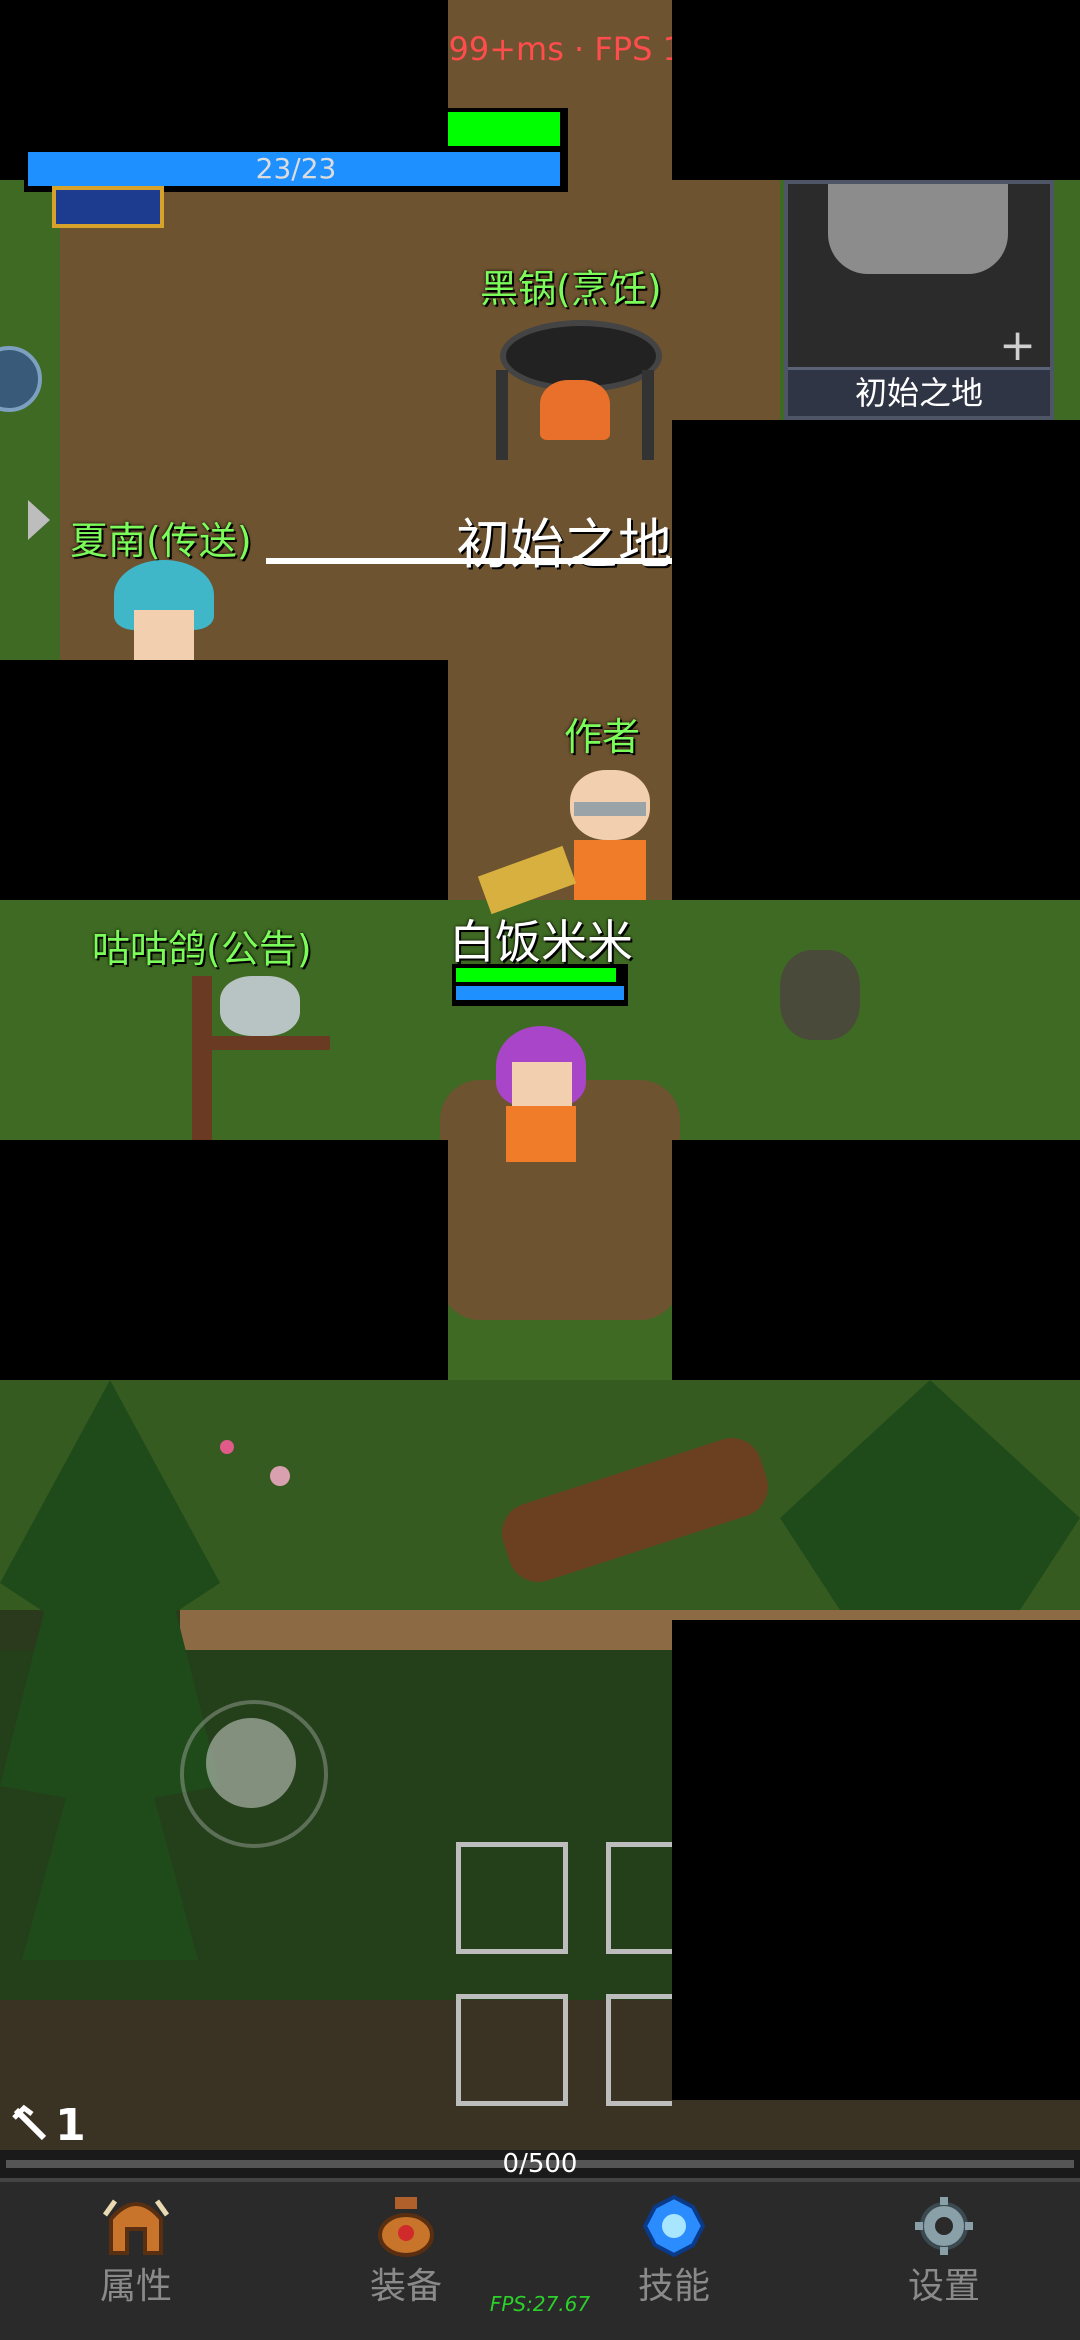  I want to click on minimap-region-name: 初始之地, so click(919, 391).